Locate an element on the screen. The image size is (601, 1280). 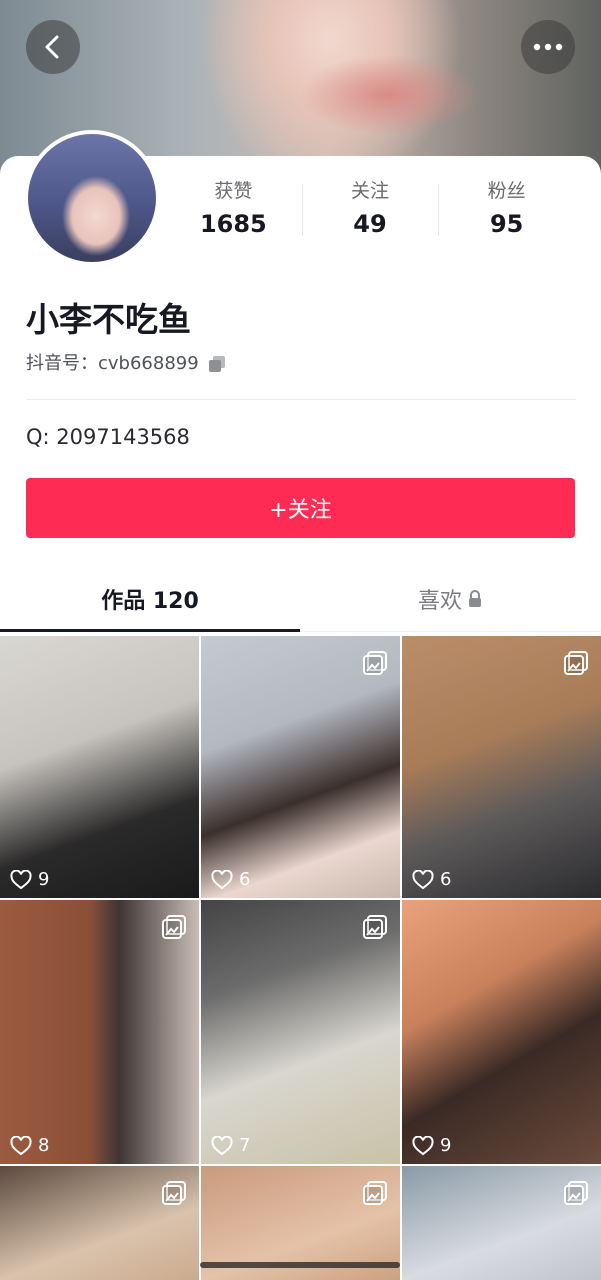
post-likes: 8 is located at coordinates (29, 1145).